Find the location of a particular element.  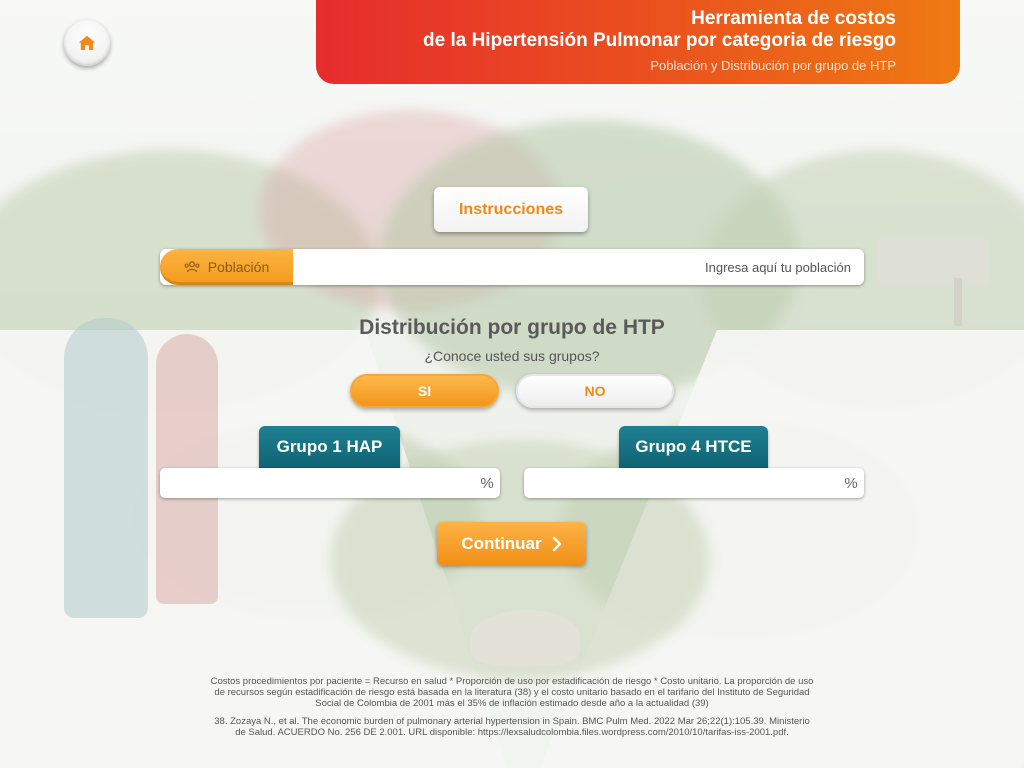

people-icon is located at coordinates (192, 267).